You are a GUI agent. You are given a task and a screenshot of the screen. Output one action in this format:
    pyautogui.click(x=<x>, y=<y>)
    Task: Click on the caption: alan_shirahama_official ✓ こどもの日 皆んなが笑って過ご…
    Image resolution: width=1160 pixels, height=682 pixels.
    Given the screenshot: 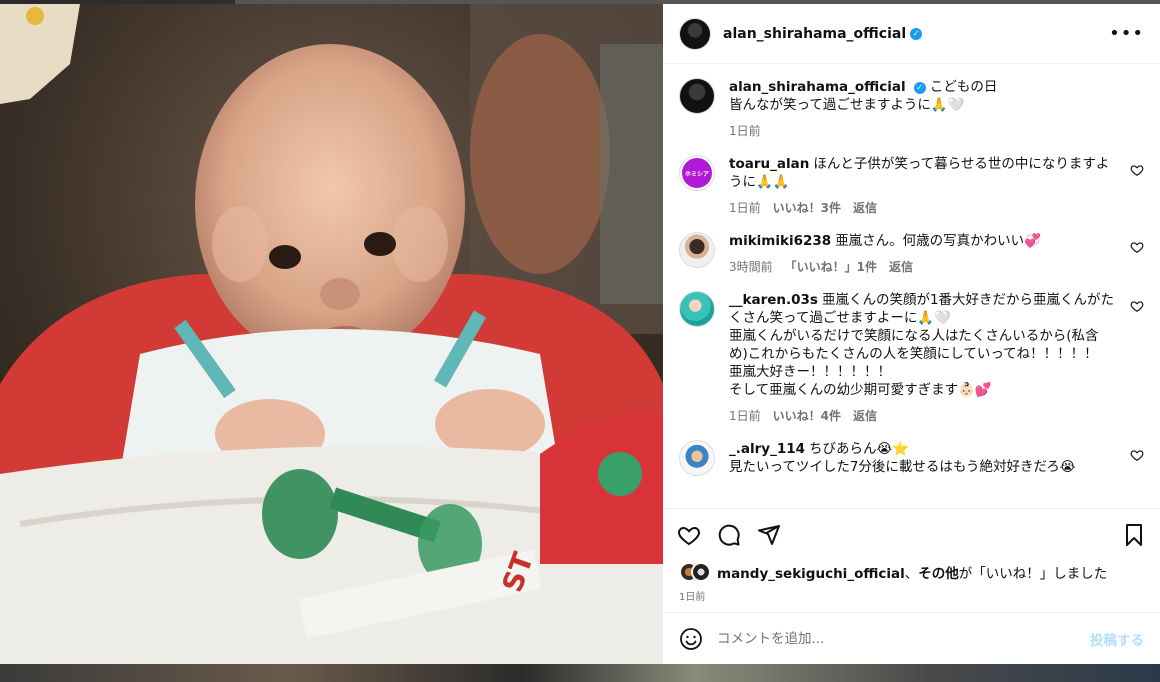 What is the action you would take?
    pyautogui.click(x=911, y=108)
    